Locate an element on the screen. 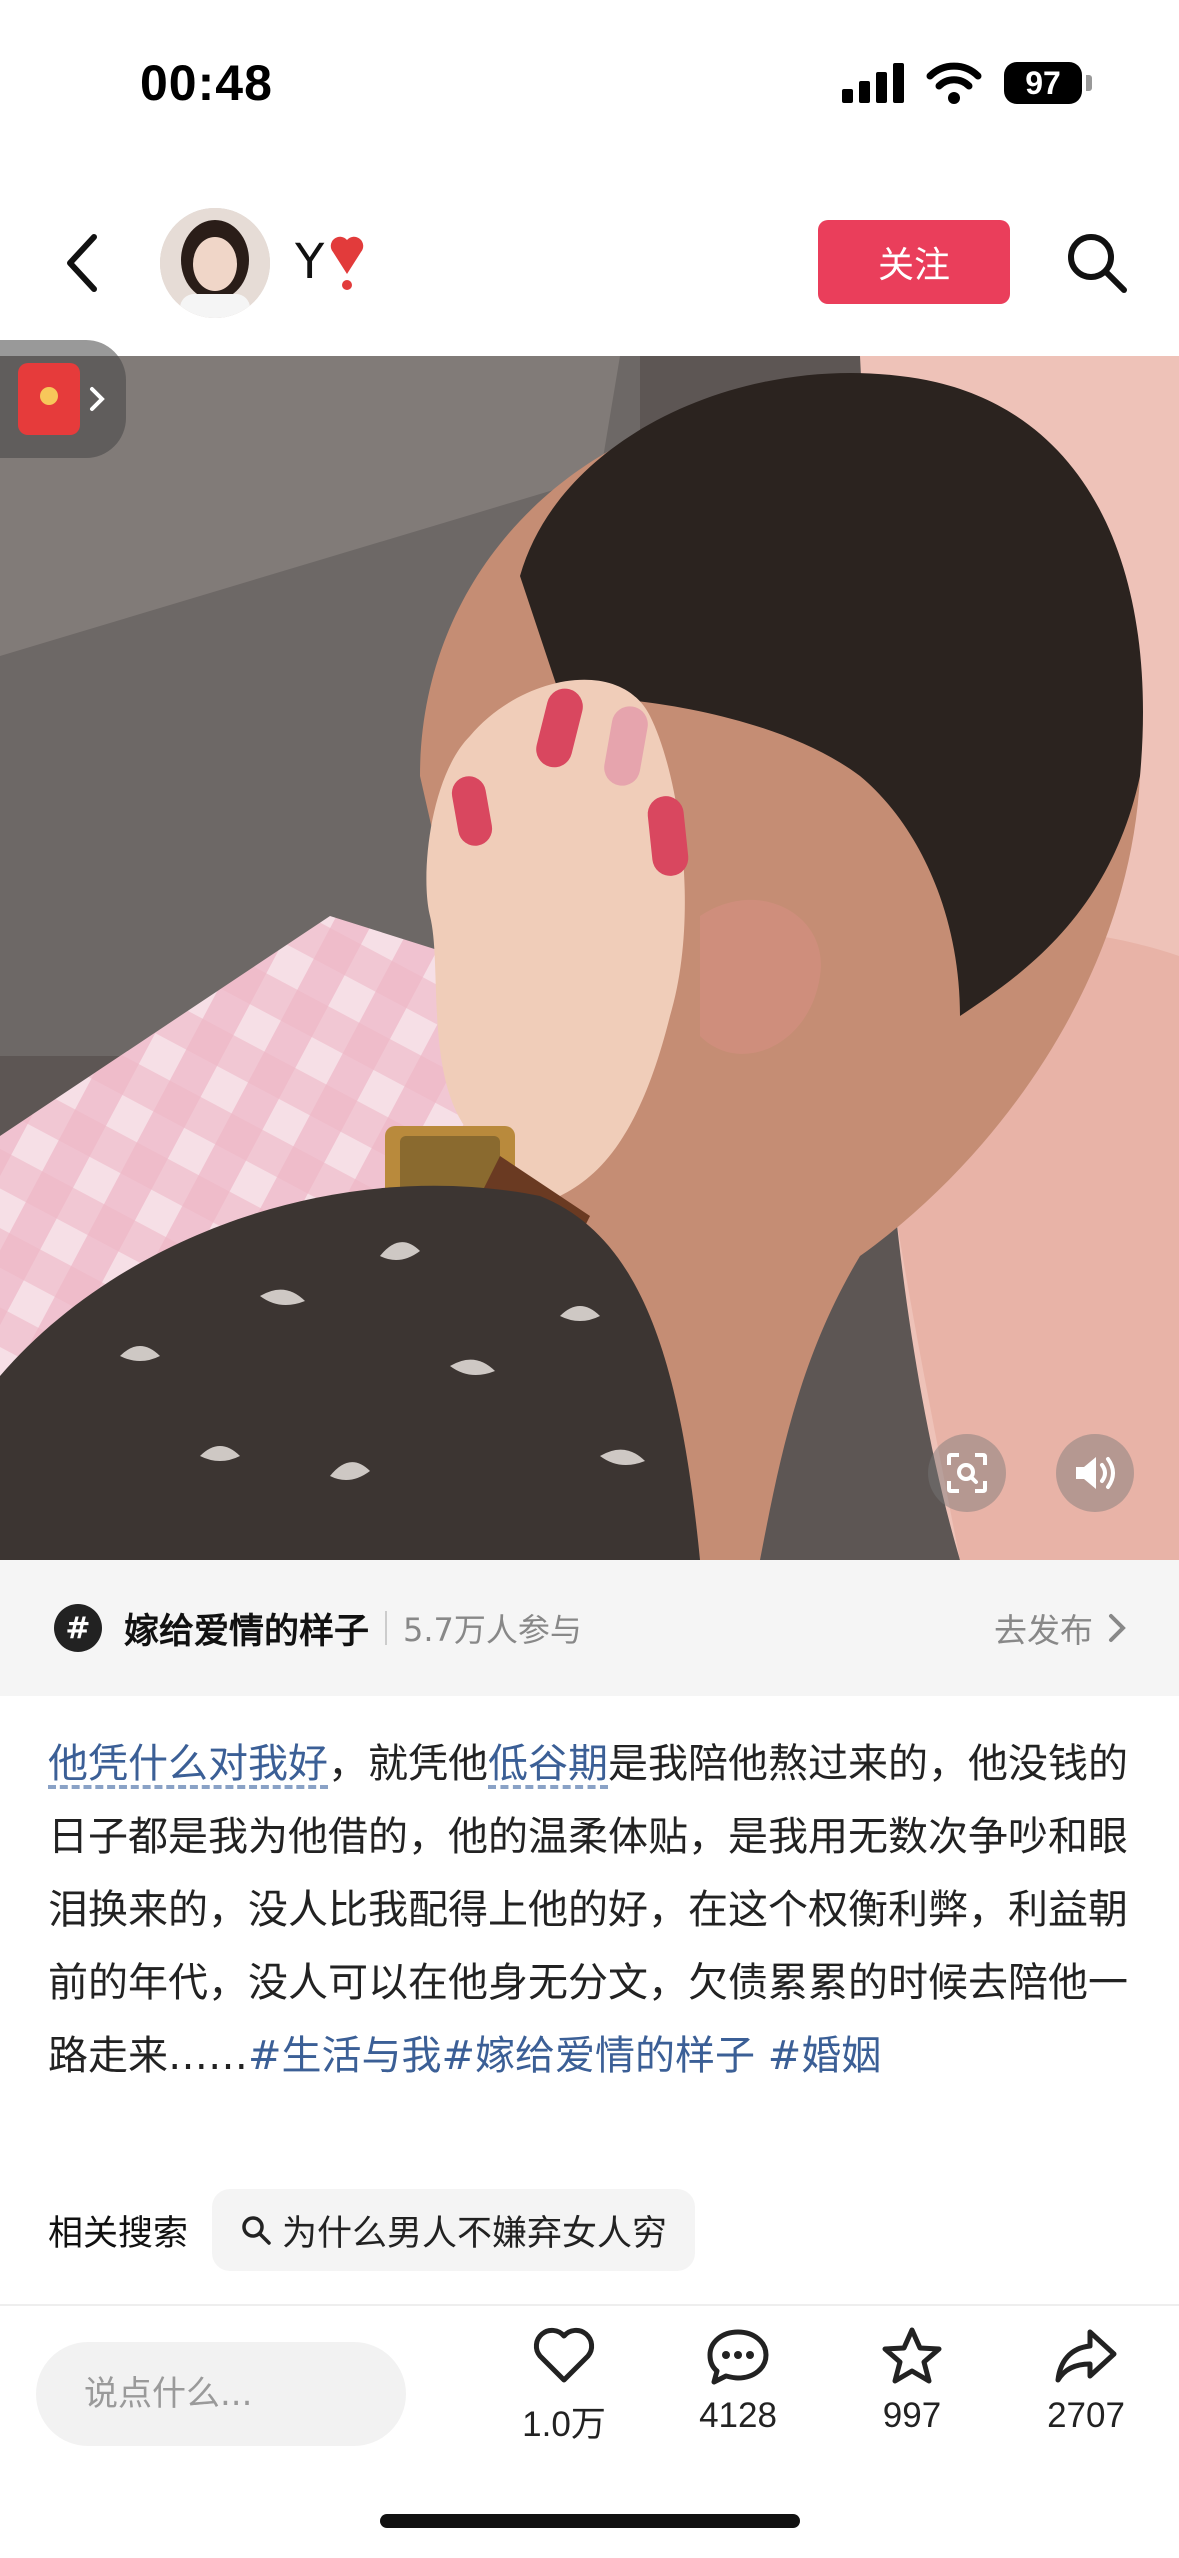  image-search-icon is located at coordinates (967, 1473).